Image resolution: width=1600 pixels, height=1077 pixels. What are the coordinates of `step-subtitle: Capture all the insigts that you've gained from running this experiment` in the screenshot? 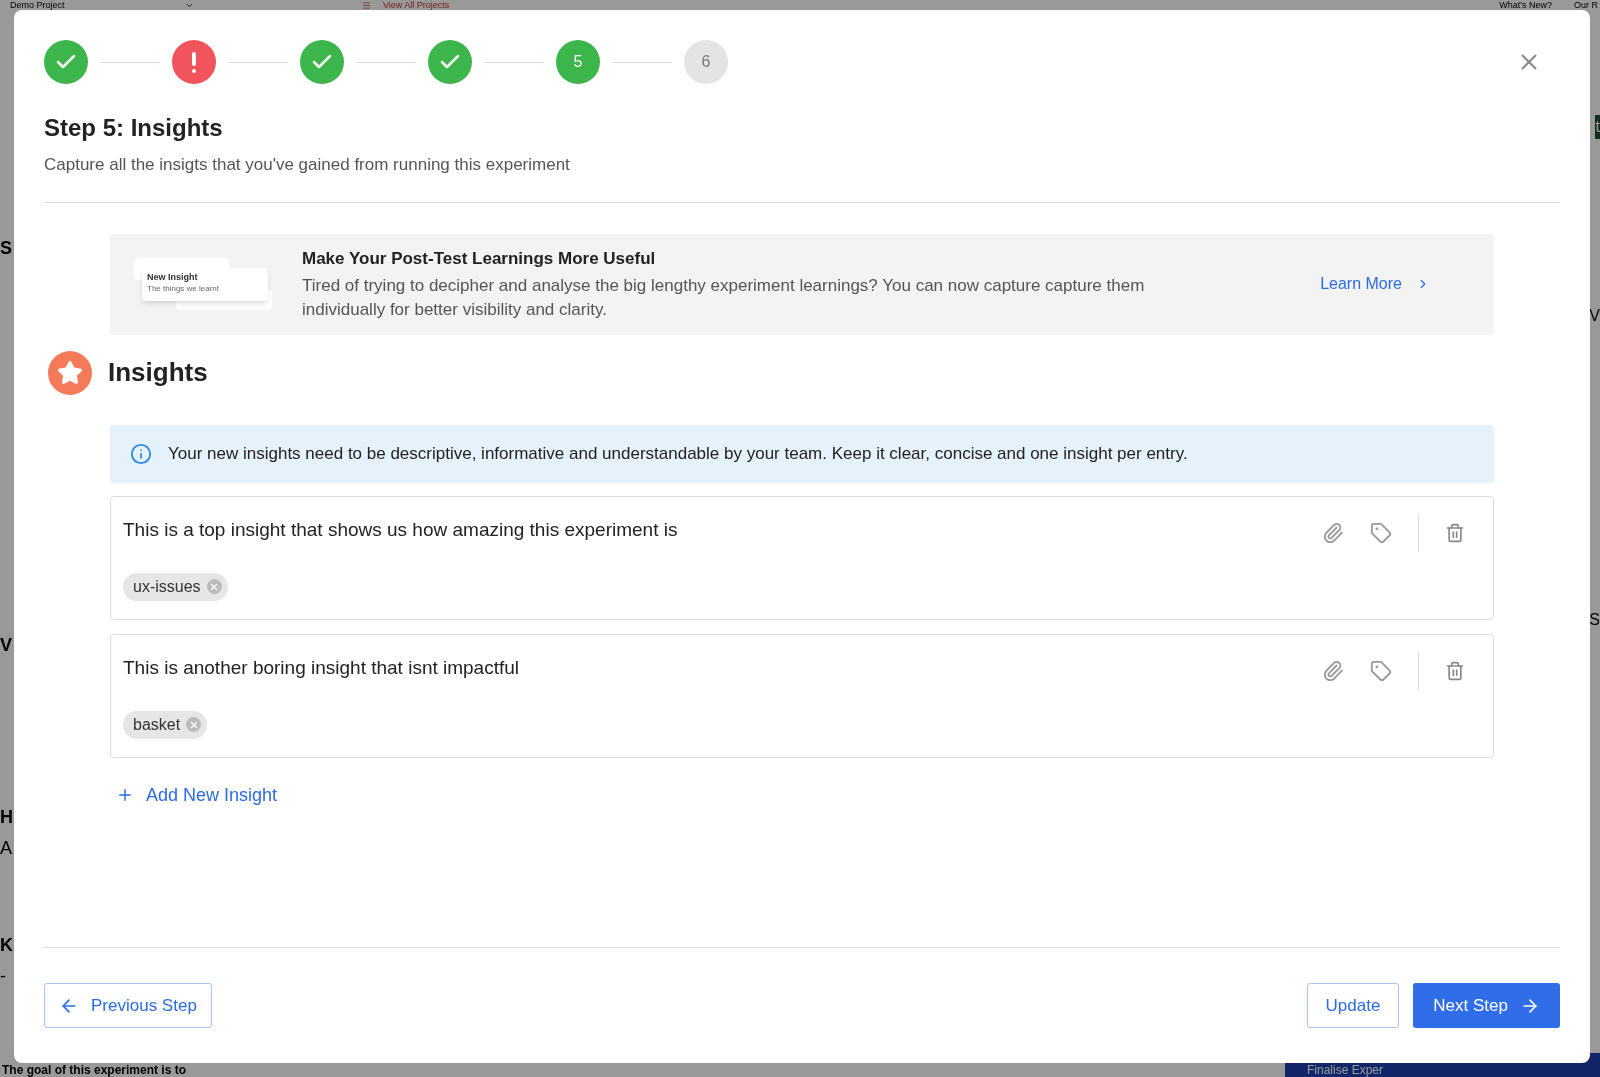 It's located at (307, 165).